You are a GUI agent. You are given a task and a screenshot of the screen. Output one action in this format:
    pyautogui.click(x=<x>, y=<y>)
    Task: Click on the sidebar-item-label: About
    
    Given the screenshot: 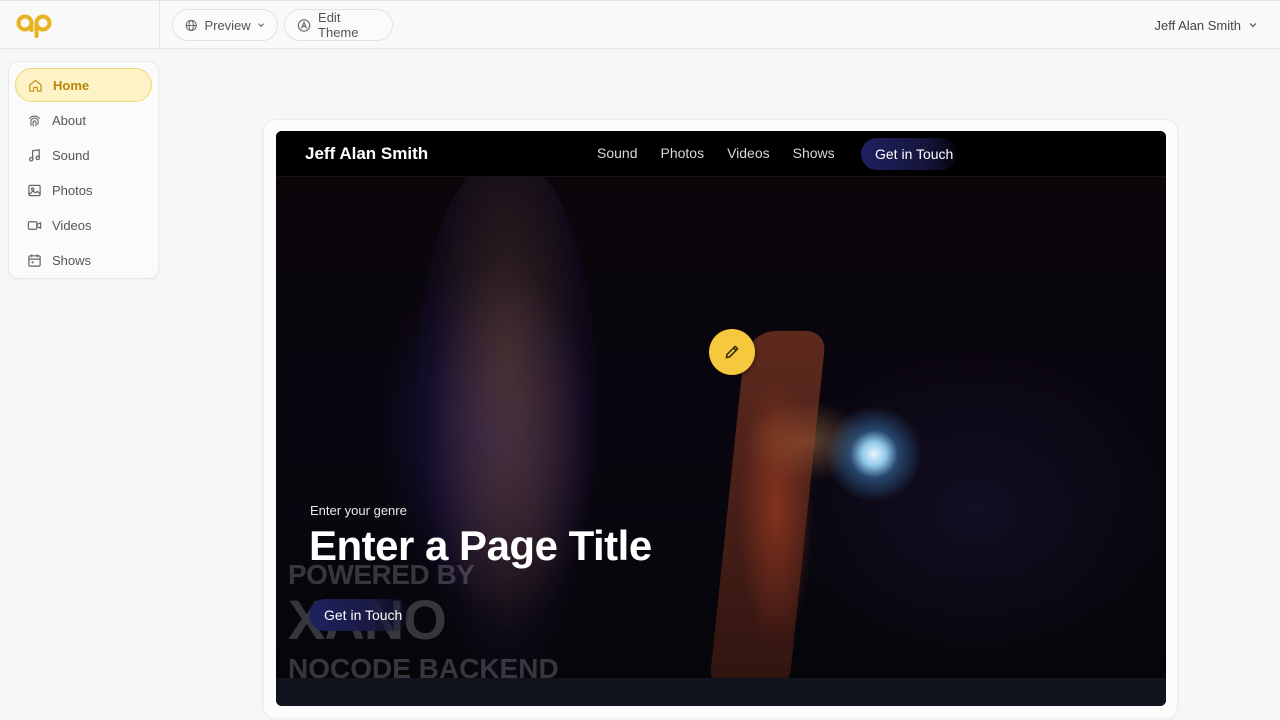 What is the action you would take?
    pyautogui.click(x=69, y=120)
    